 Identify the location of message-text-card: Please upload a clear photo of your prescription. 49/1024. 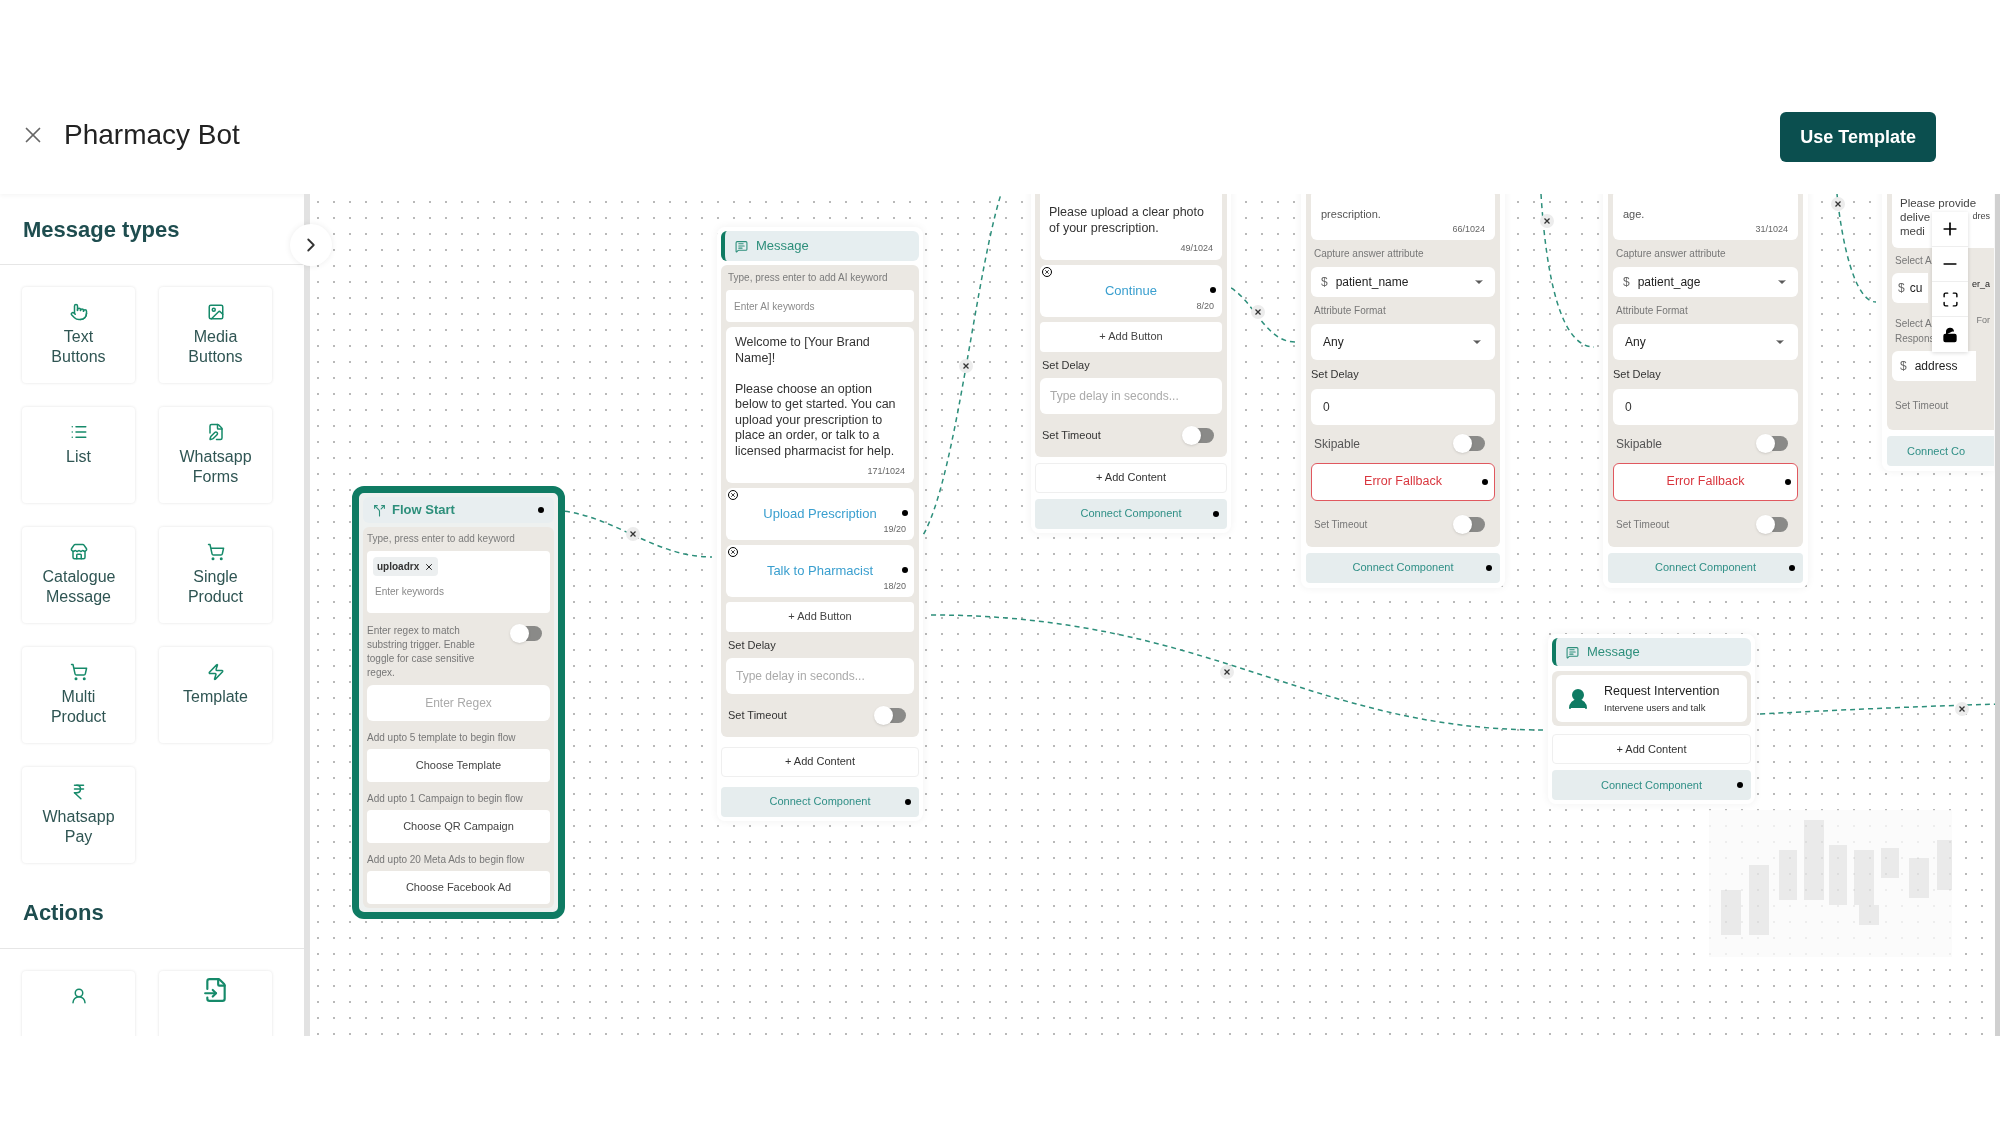
(1131, 227).